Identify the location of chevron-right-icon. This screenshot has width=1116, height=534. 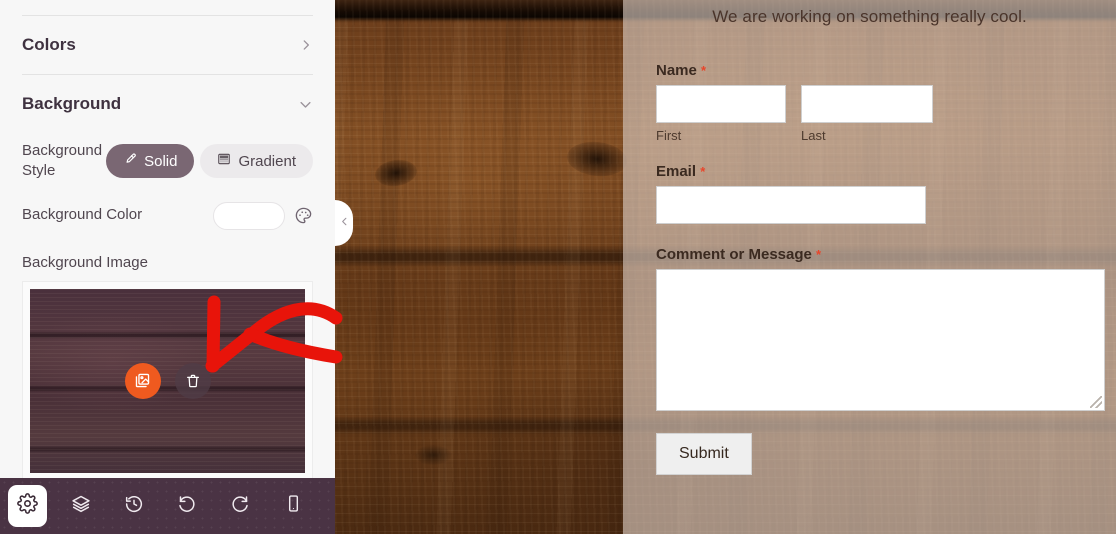
(306, 45).